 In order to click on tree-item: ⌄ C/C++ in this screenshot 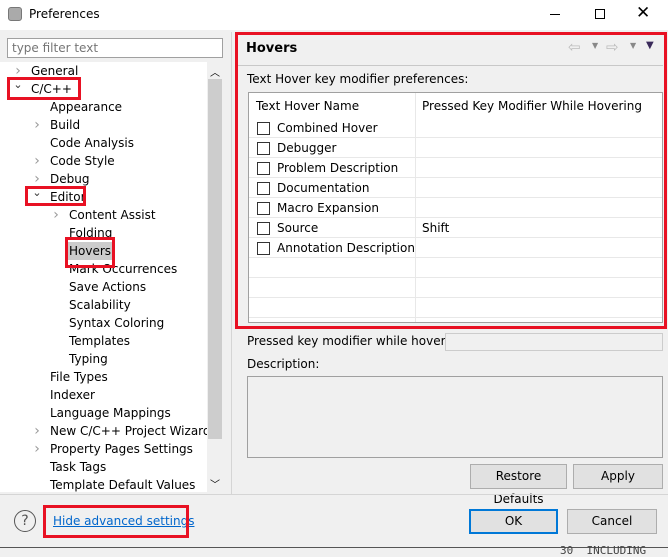, I will do `click(103, 88)`.